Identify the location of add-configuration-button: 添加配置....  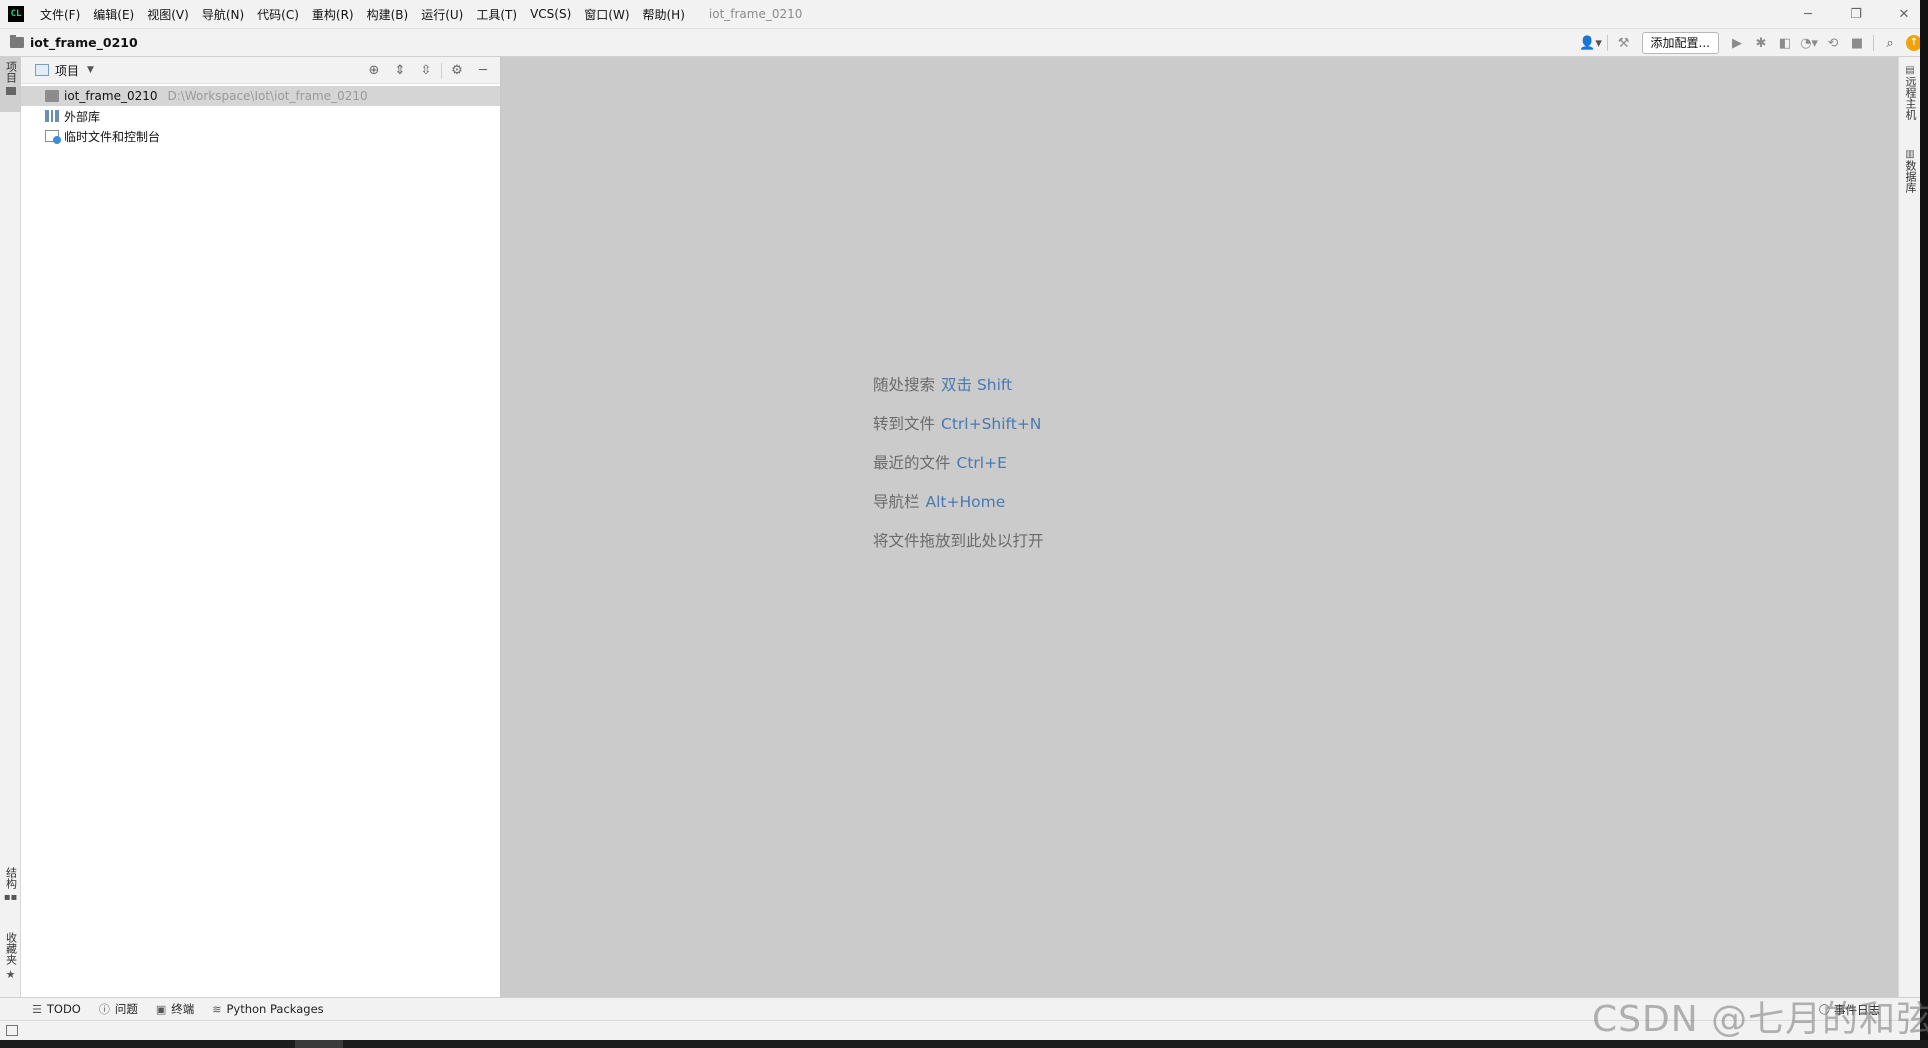
(1680, 43).